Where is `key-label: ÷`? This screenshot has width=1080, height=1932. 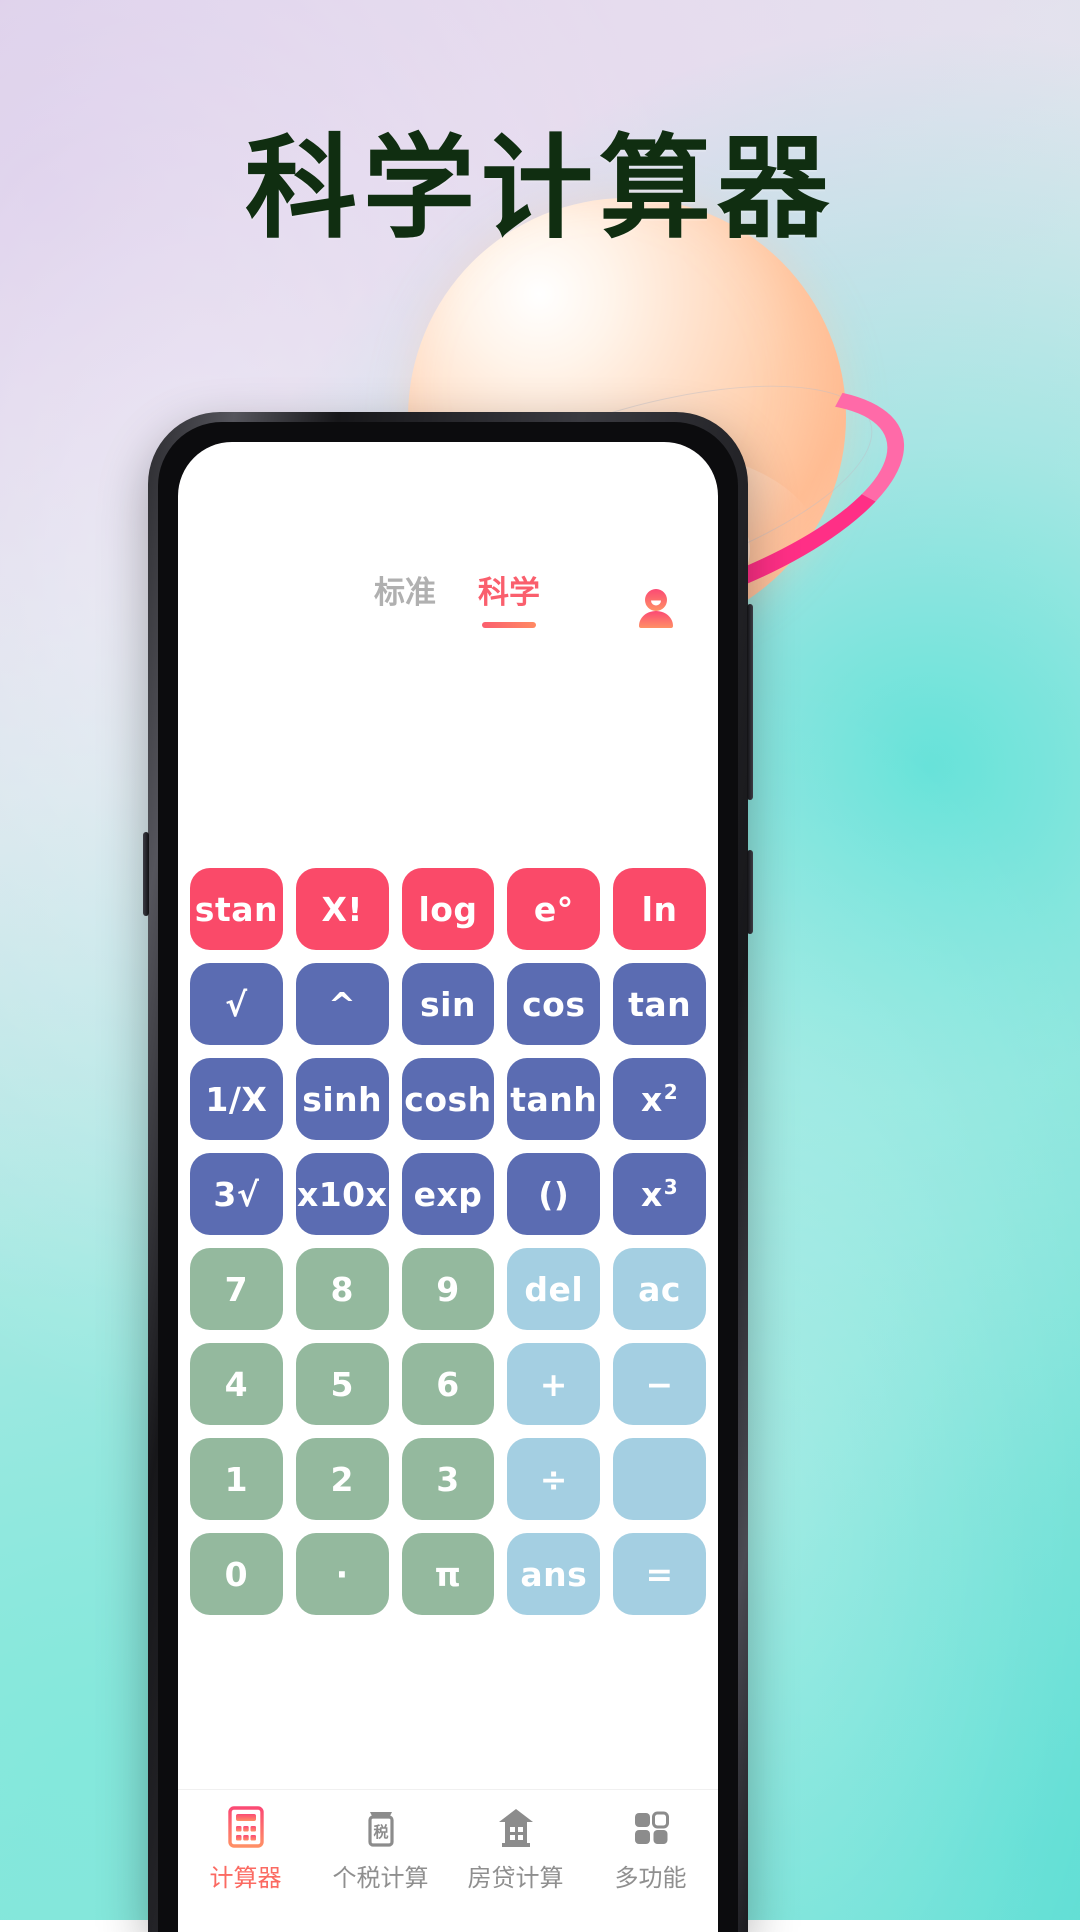 key-label: ÷ is located at coordinates (553, 1479).